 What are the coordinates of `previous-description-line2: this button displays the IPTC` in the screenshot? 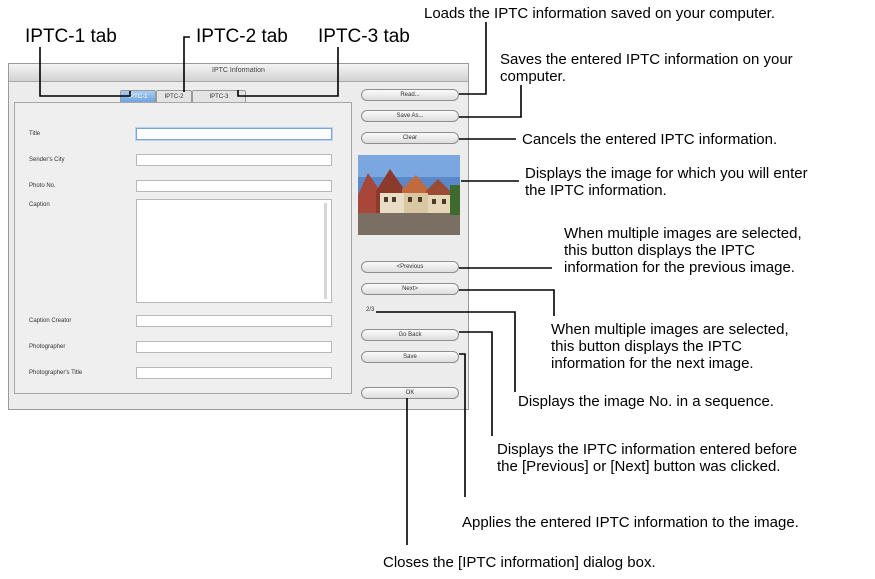 It's located at (659, 250).